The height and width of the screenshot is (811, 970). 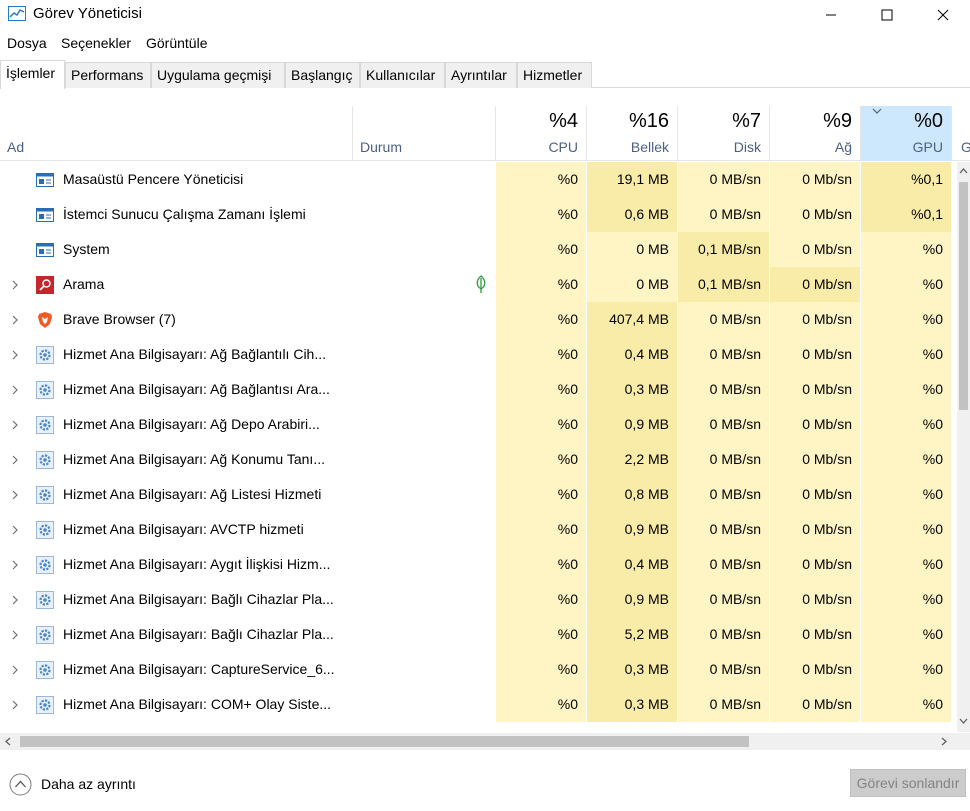 What do you see at coordinates (944, 741) in the screenshot?
I see `scroll-right-icon` at bounding box center [944, 741].